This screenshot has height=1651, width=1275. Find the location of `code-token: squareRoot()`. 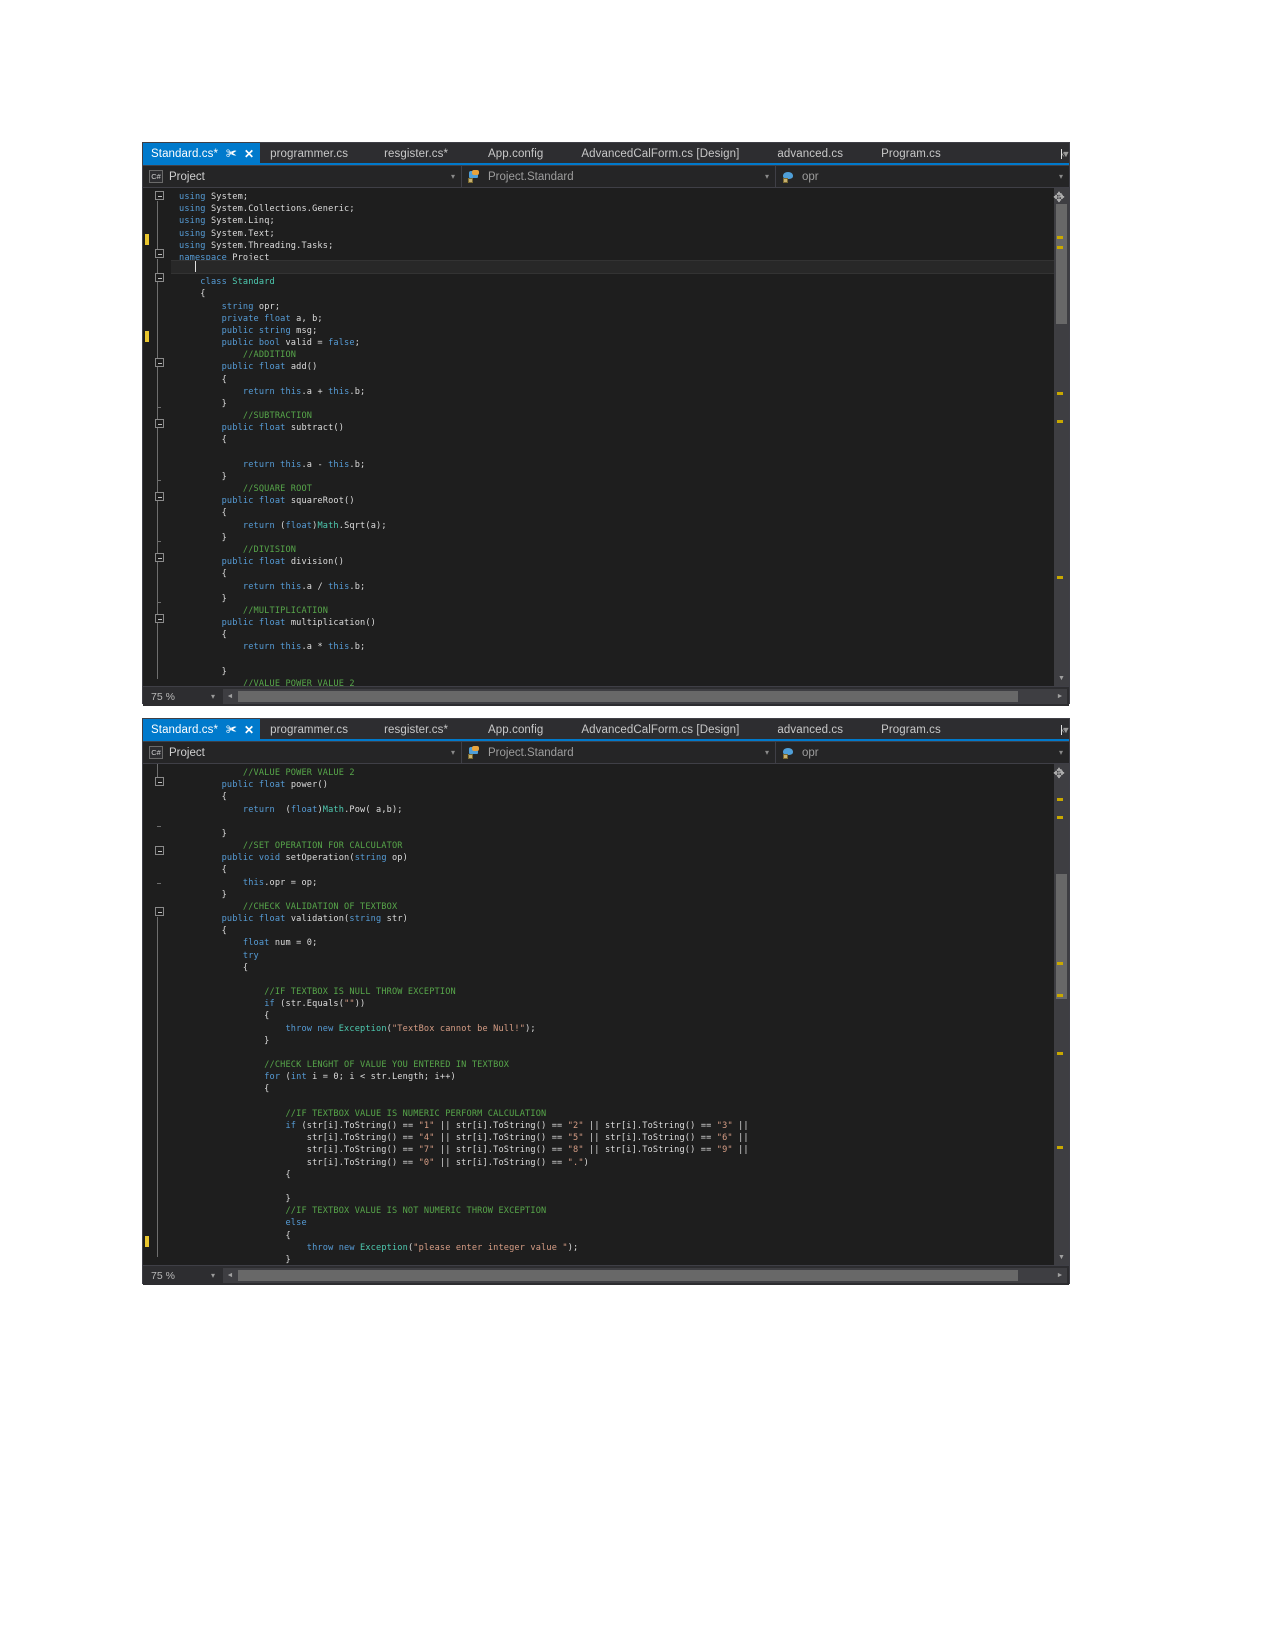

code-token: squareRoot() is located at coordinates (322, 501).